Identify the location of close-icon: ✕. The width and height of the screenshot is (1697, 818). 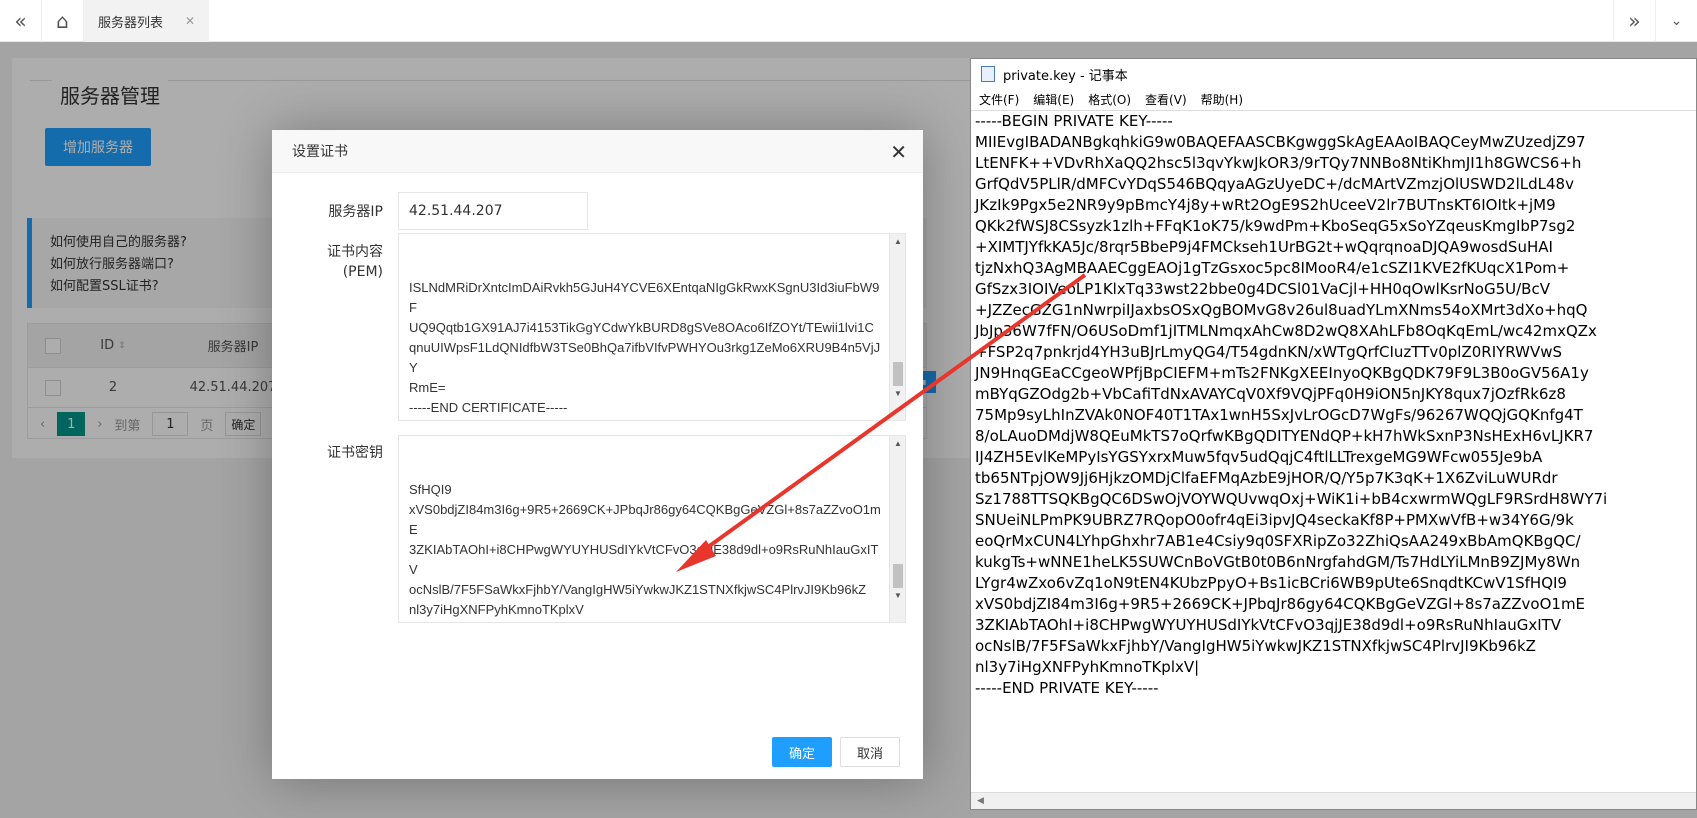
(898, 152).